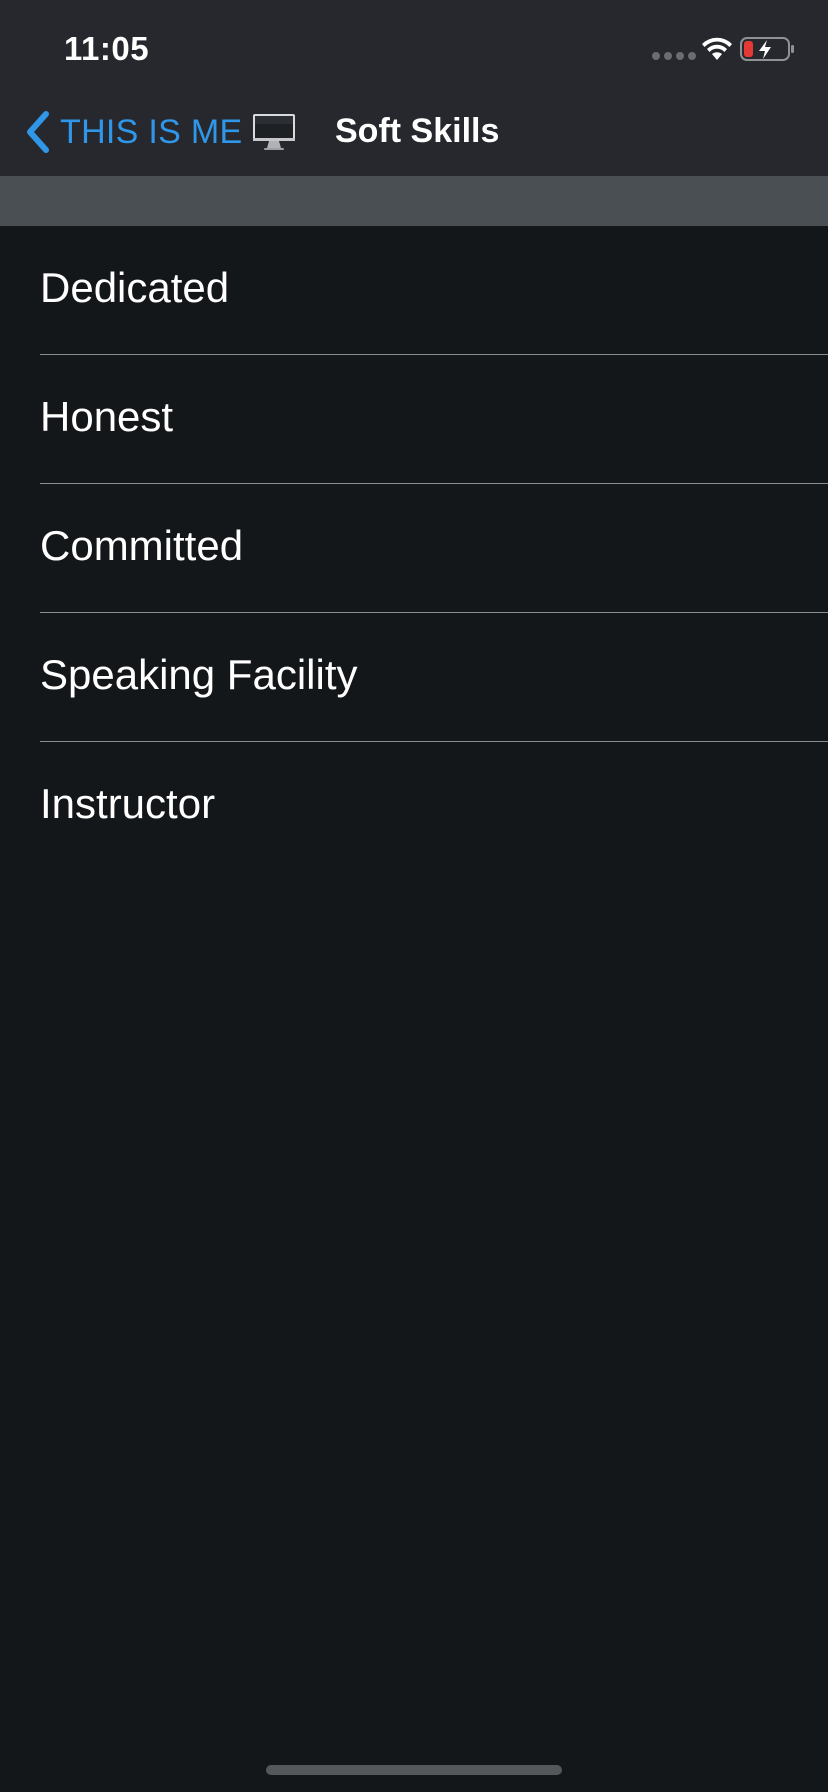  What do you see at coordinates (151, 131) in the screenshot?
I see `back-button-label: THIS IS ME` at bounding box center [151, 131].